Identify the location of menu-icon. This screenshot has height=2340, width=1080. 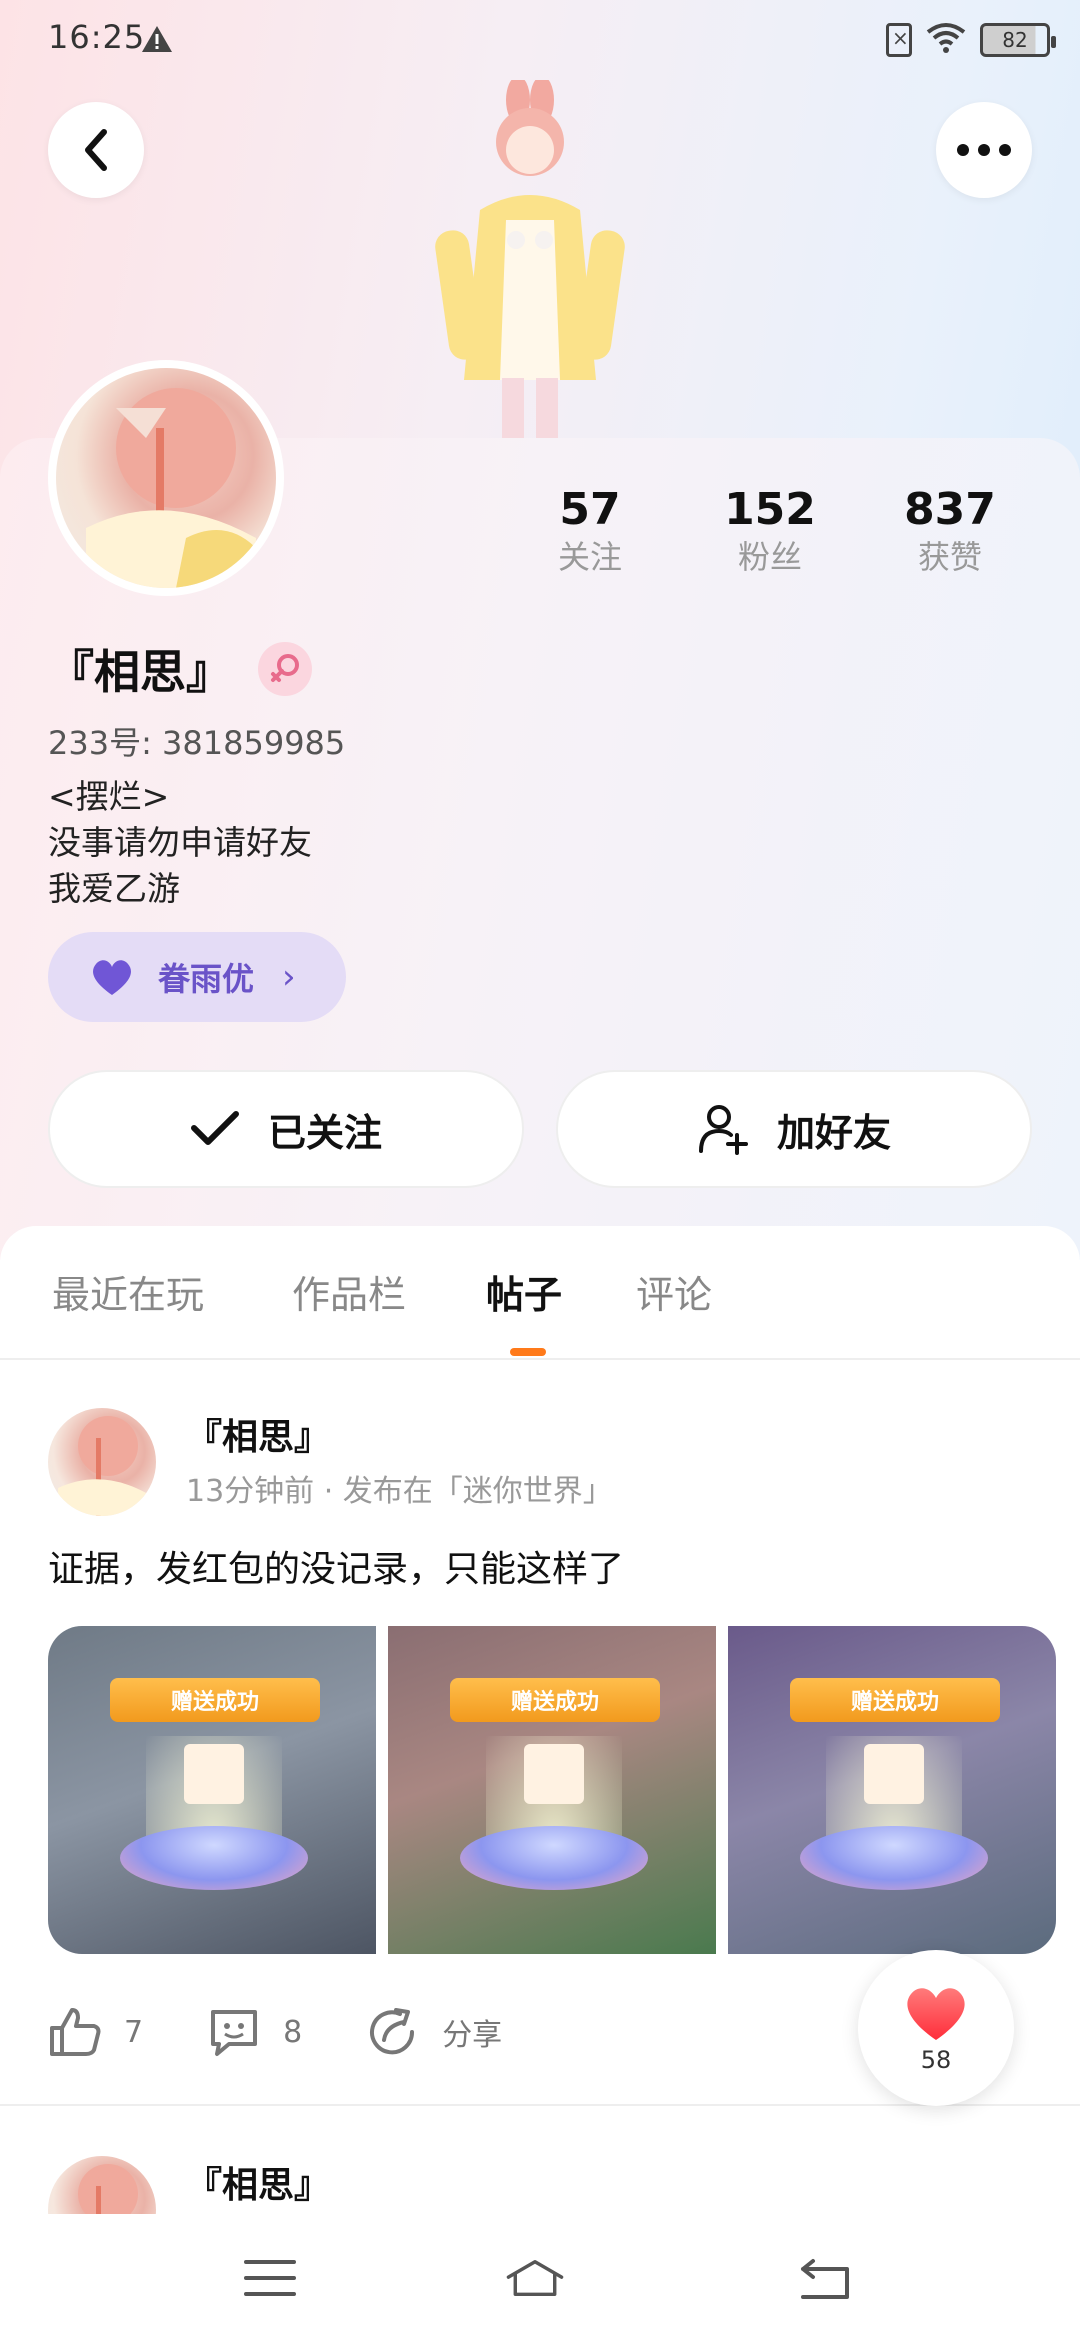
(270, 2278).